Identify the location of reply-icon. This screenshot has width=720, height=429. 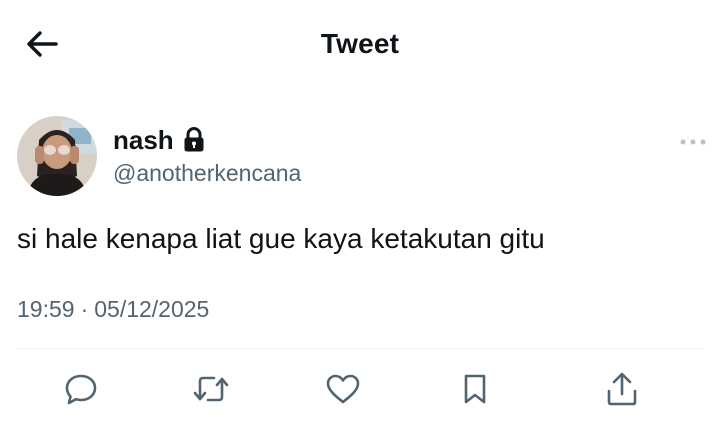
(81, 389).